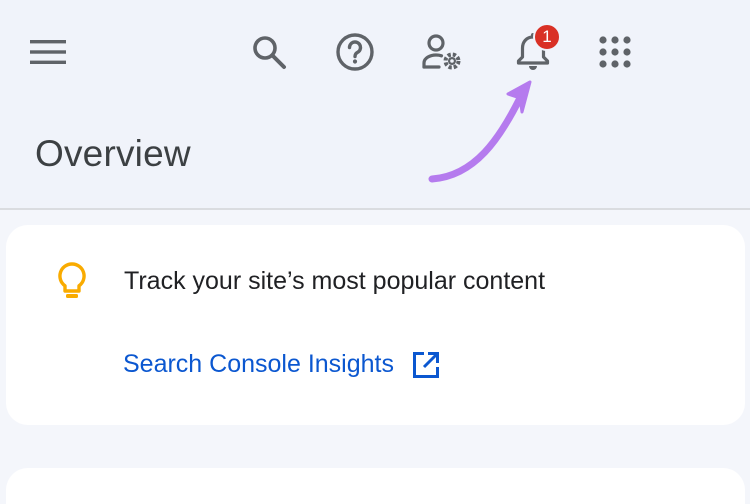 The width and height of the screenshot is (750, 504). I want to click on menu-button, so click(48, 52).